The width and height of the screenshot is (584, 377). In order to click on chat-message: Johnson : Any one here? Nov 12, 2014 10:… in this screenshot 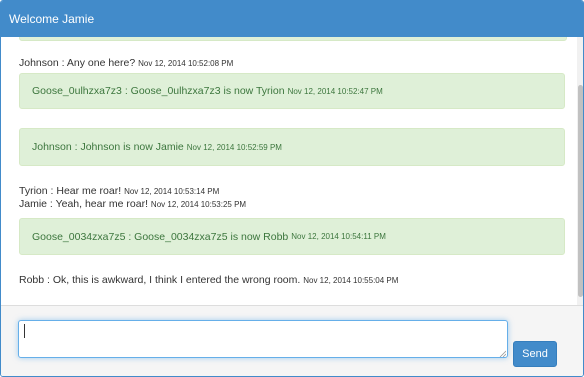, I will do `click(126, 63)`.